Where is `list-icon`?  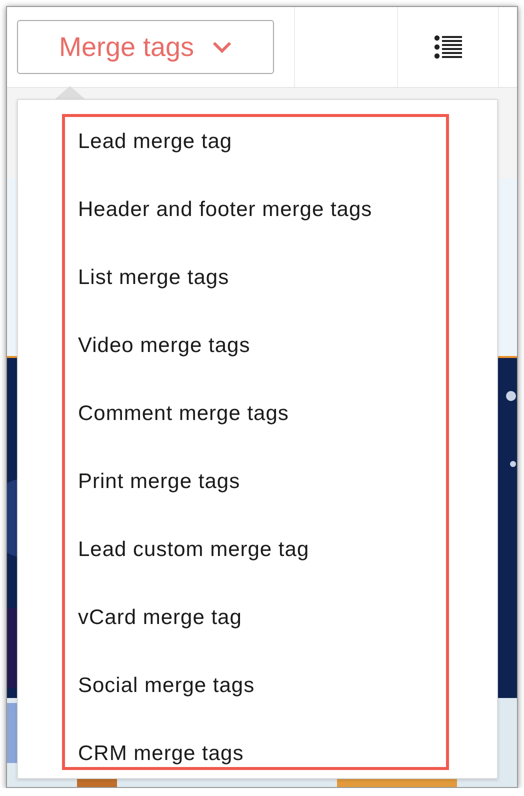 list-icon is located at coordinates (448, 47).